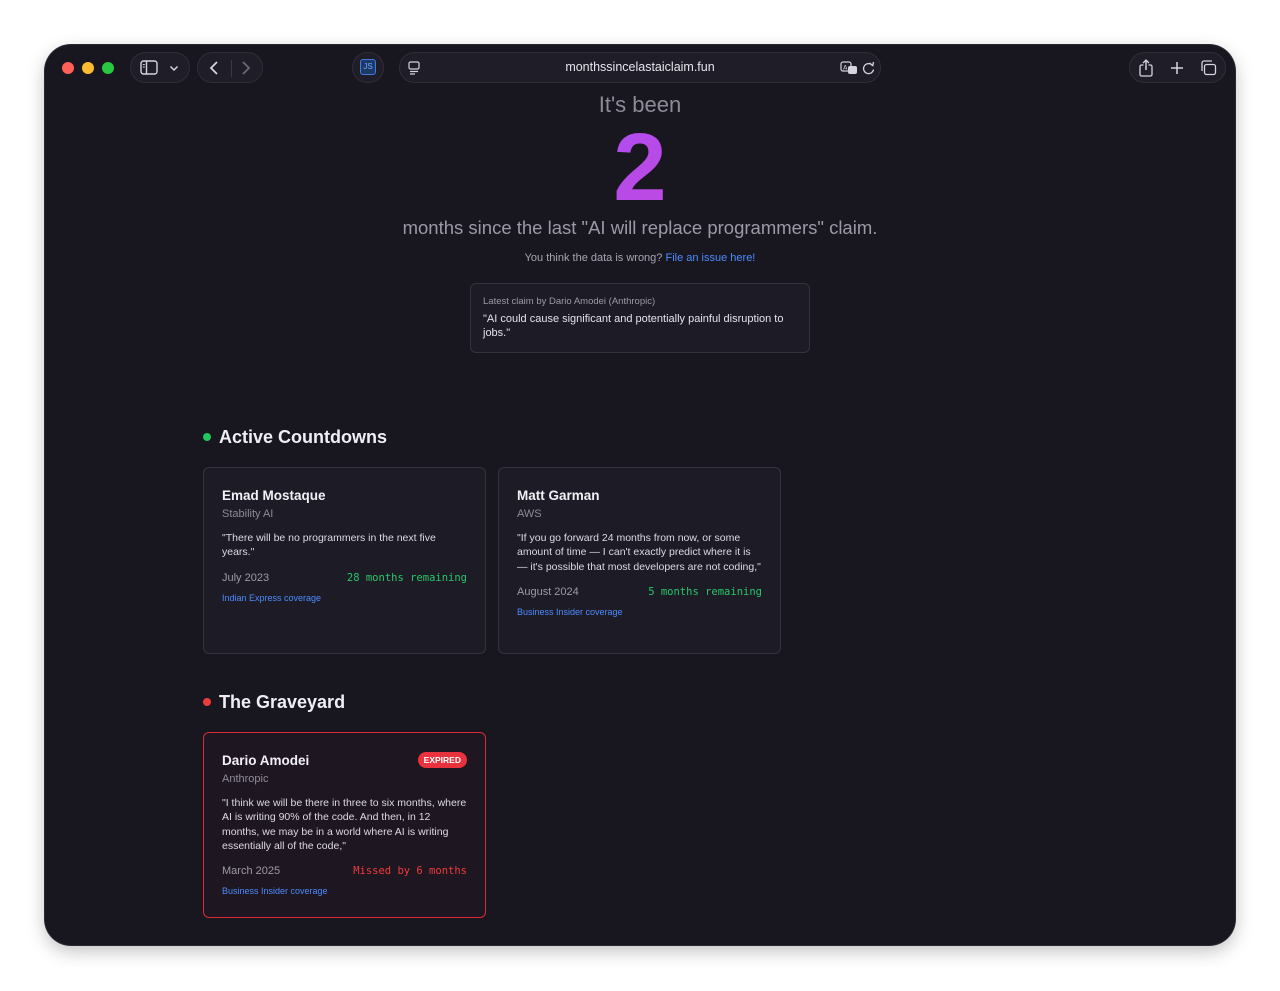  I want to click on url-text: monthssincelastaiclaim.fun, so click(640, 67).